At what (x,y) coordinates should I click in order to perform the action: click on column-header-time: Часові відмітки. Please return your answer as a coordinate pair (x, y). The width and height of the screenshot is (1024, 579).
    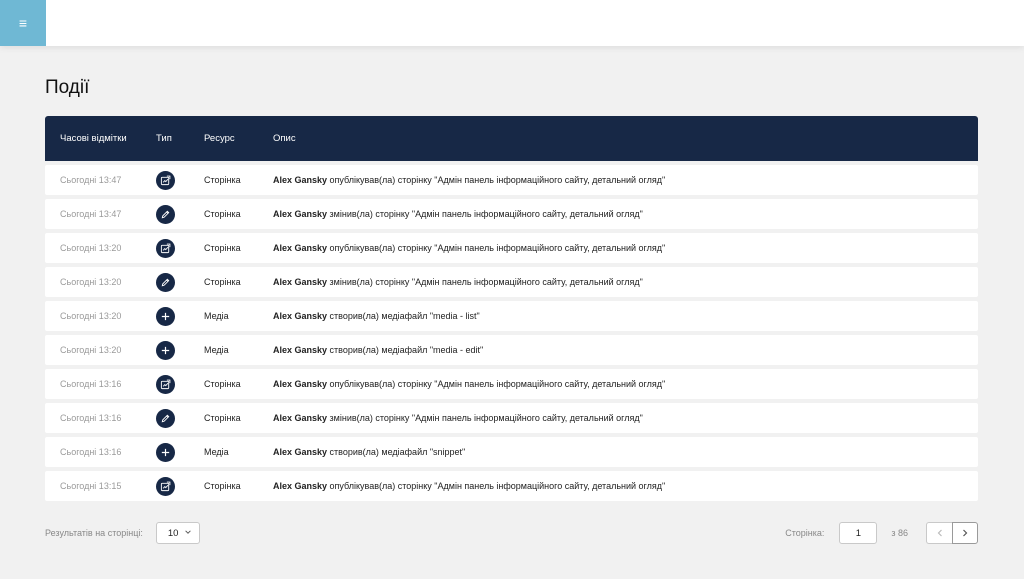
    Looking at the image, I should click on (100, 138).